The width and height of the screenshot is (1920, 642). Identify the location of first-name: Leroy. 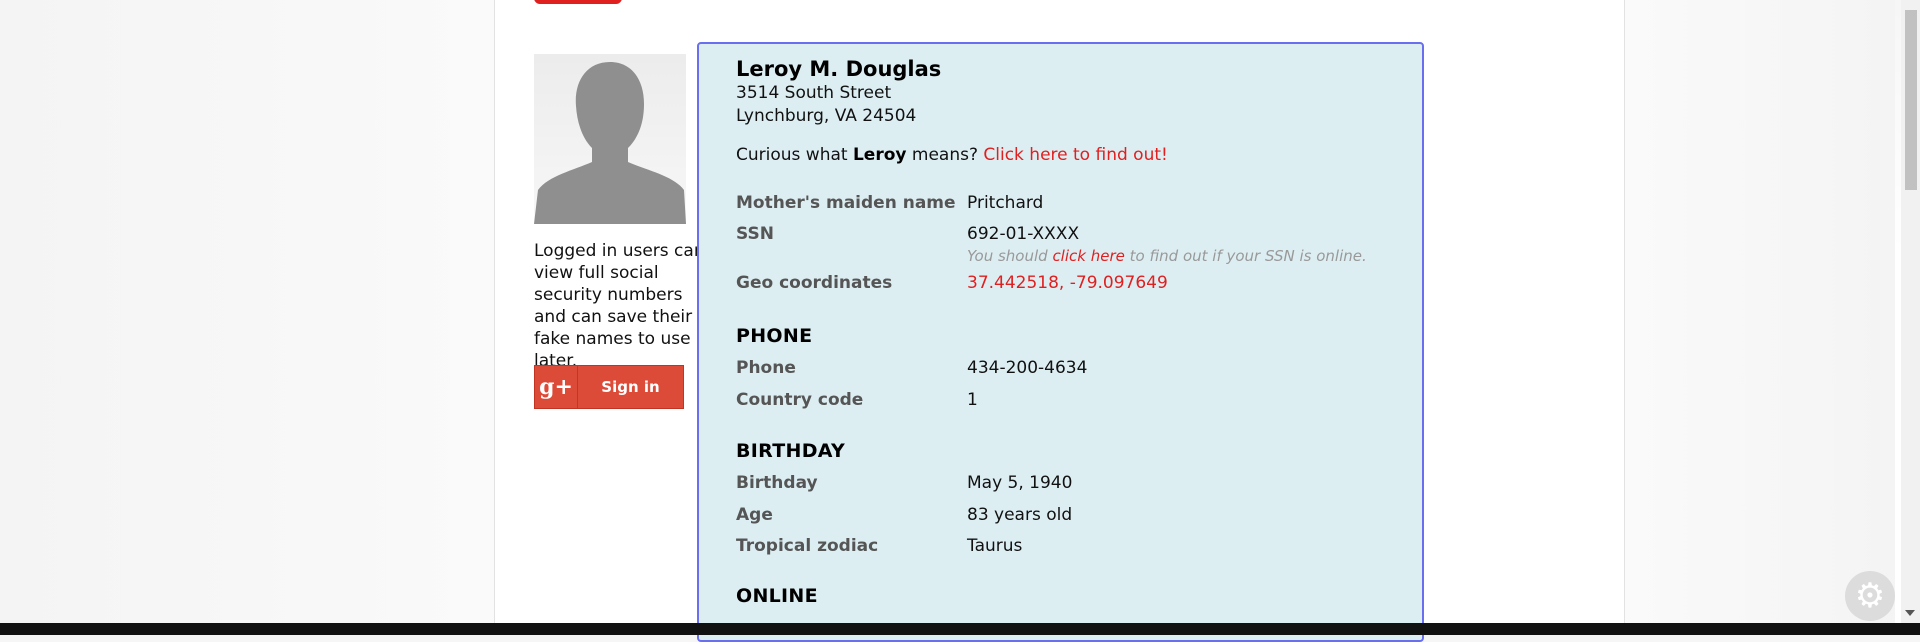
(879, 155).